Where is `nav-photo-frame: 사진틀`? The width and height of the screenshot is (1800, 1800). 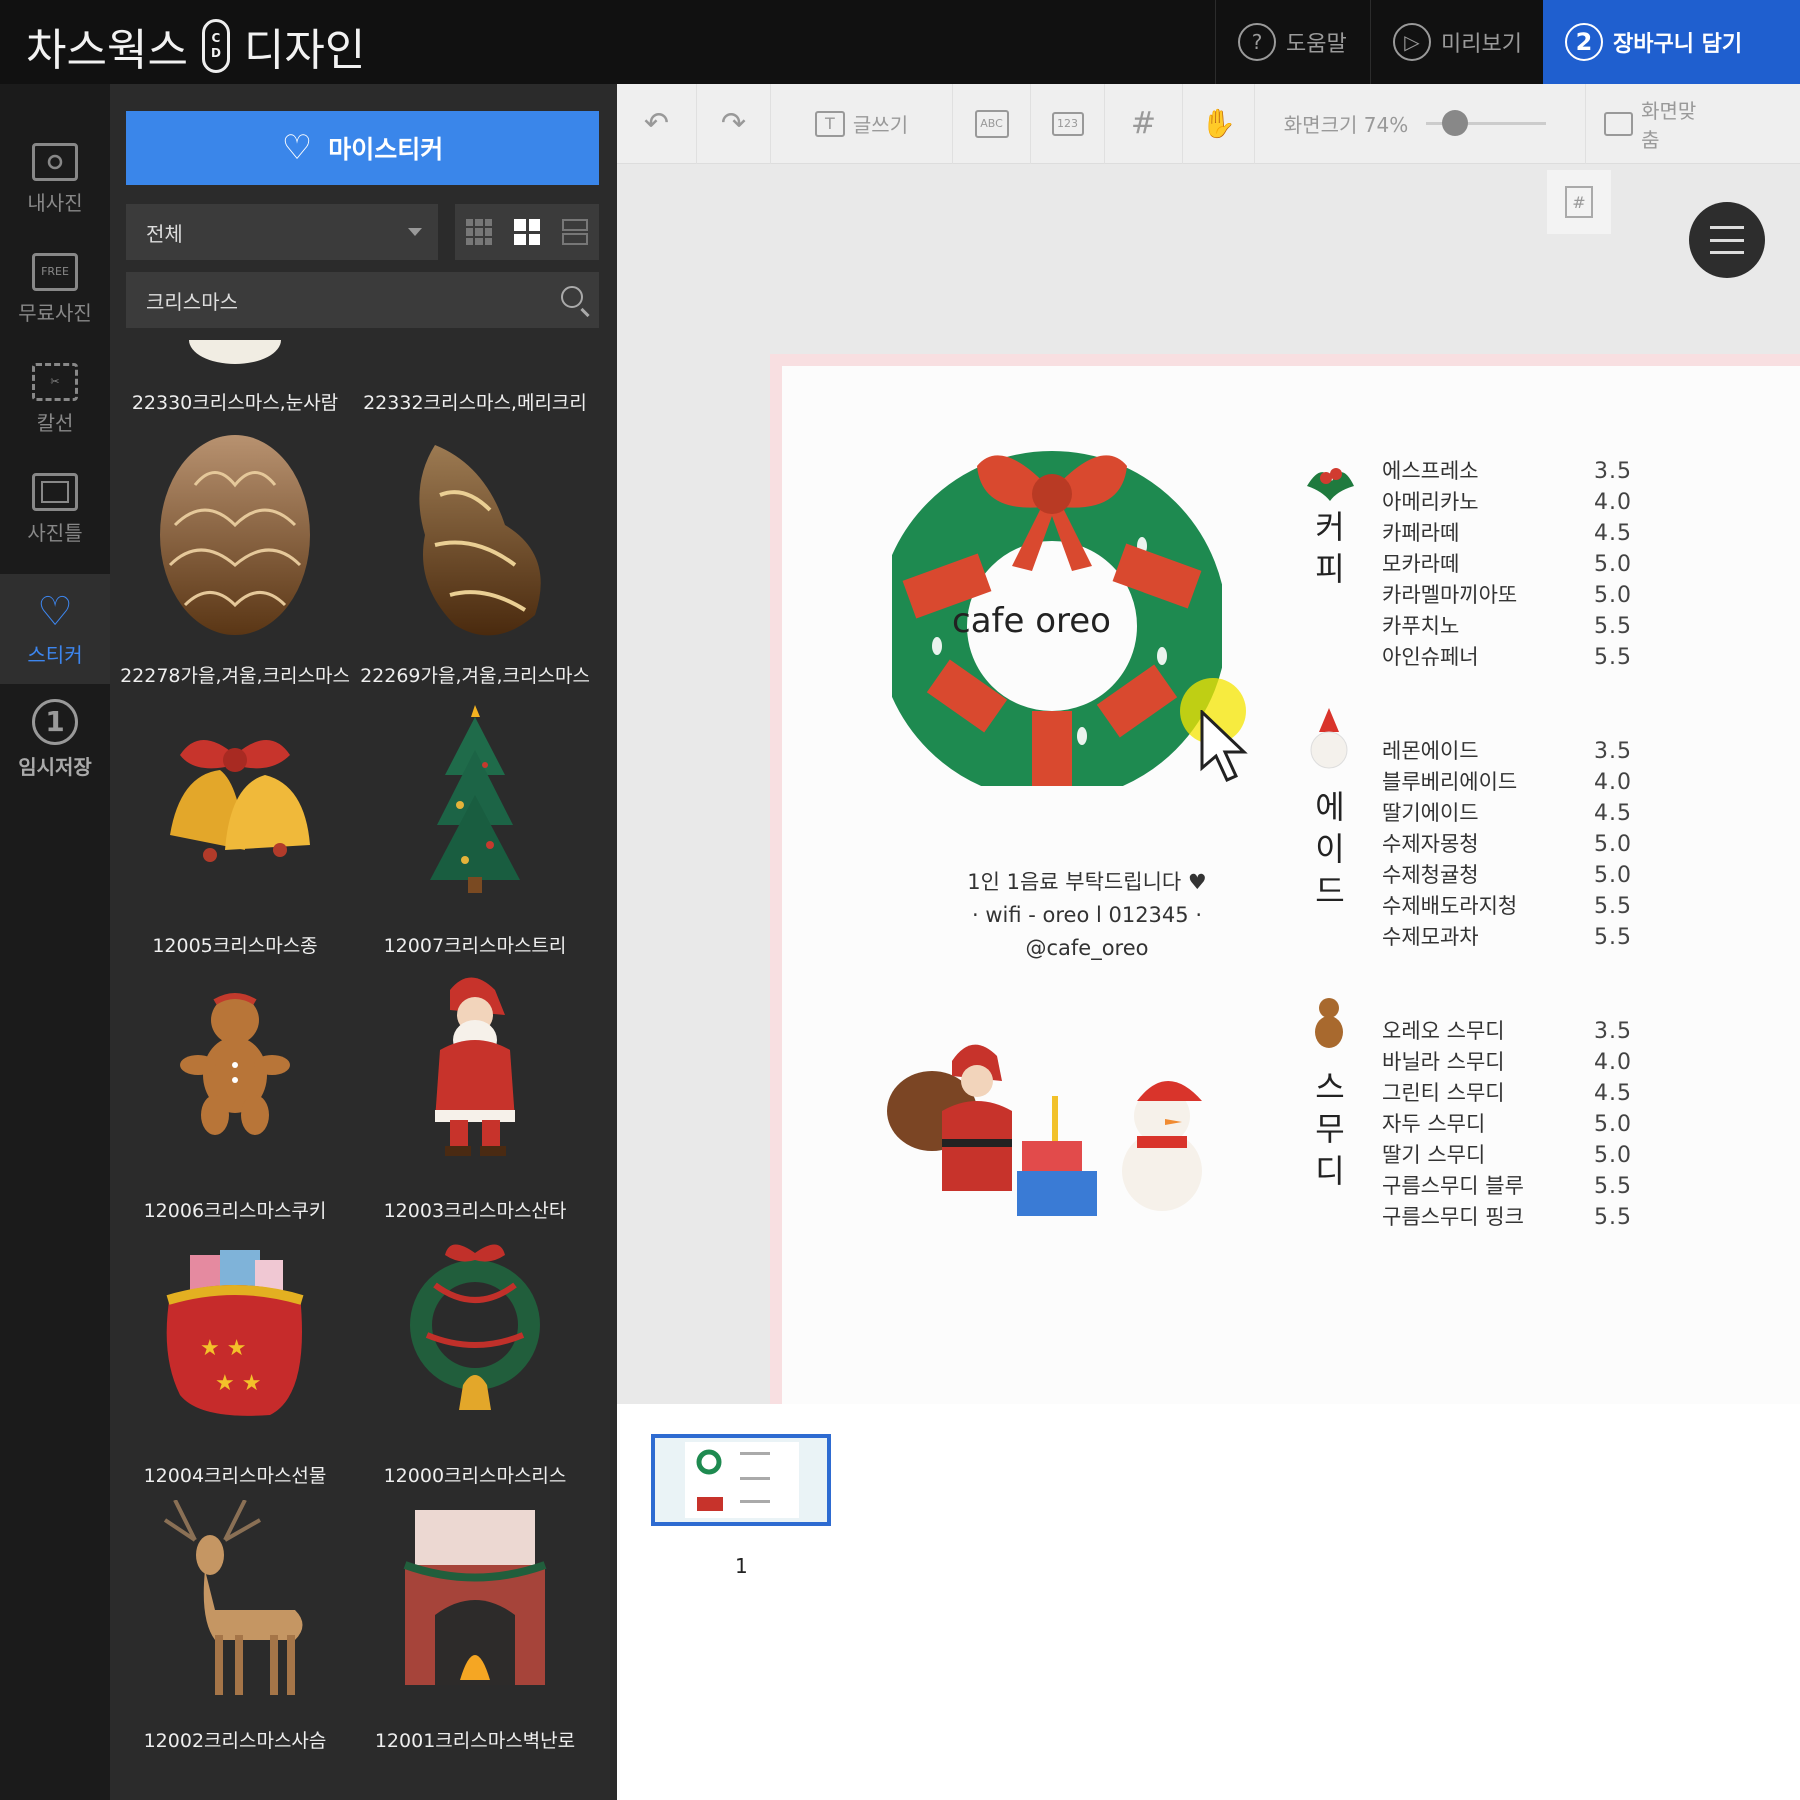 nav-photo-frame: 사진틀 is located at coordinates (55, 509).